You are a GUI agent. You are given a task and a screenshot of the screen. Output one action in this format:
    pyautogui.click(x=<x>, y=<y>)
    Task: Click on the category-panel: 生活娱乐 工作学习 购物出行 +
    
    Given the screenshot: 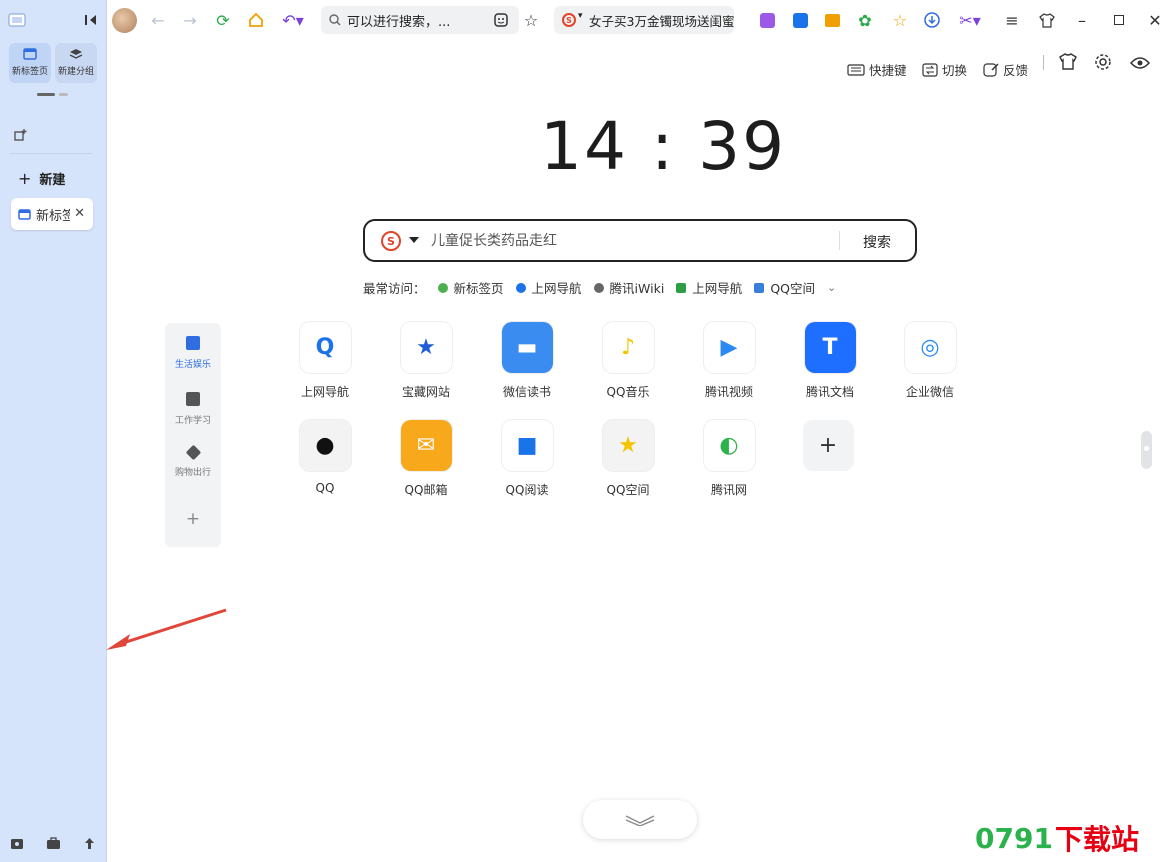 What is the action you would take?
    pyautogui.click(x=193, y=435)
    